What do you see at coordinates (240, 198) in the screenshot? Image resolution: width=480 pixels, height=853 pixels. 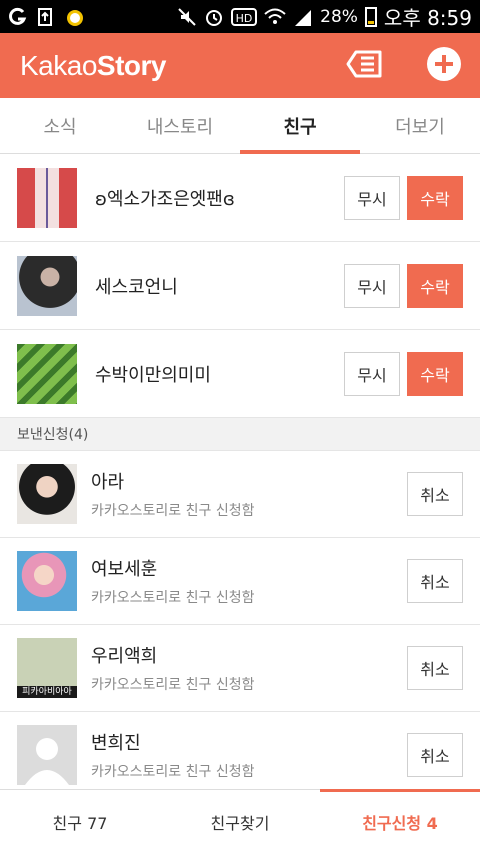 I see `friend-request-row: ʚ엑소가조은엣팬ɞ 무시 수락` at bounding box center [240, 198].